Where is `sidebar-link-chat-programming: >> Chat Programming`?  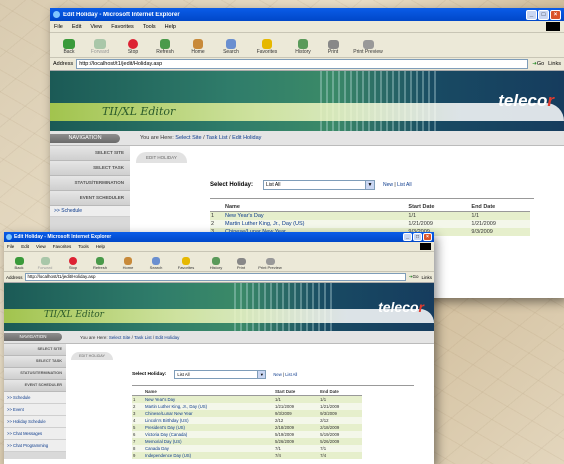
sidebar-link-chat-programming: >> Chat Programming is located at coordinates (35, 446).